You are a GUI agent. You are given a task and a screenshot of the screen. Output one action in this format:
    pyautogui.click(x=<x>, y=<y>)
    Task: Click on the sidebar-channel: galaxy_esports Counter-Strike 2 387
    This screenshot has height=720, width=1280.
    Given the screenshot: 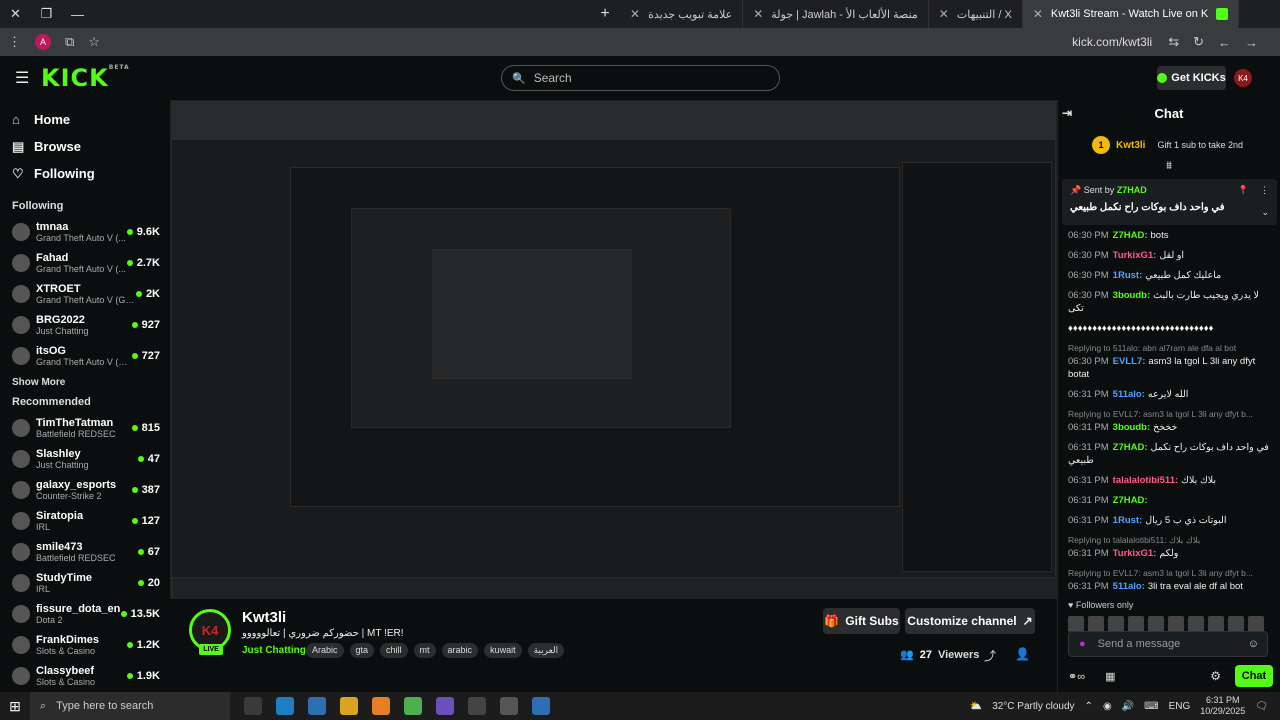 What is the action you would take?
    pyautogui.click(x=85, y=489)
    